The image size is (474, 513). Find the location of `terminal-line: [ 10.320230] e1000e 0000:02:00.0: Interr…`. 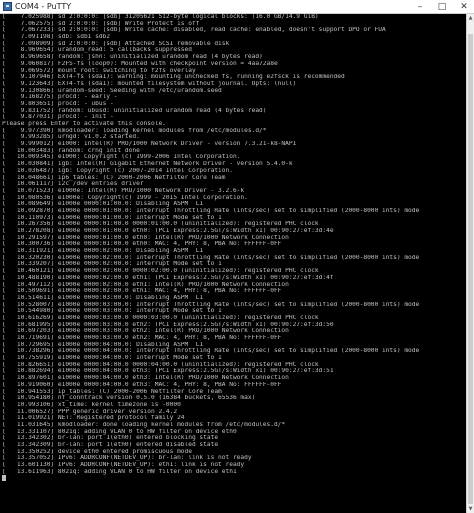

terminal-line: [ 10.320230] e1000e 0000:02:00.0: Interr… is located at coordinates (211, 257).